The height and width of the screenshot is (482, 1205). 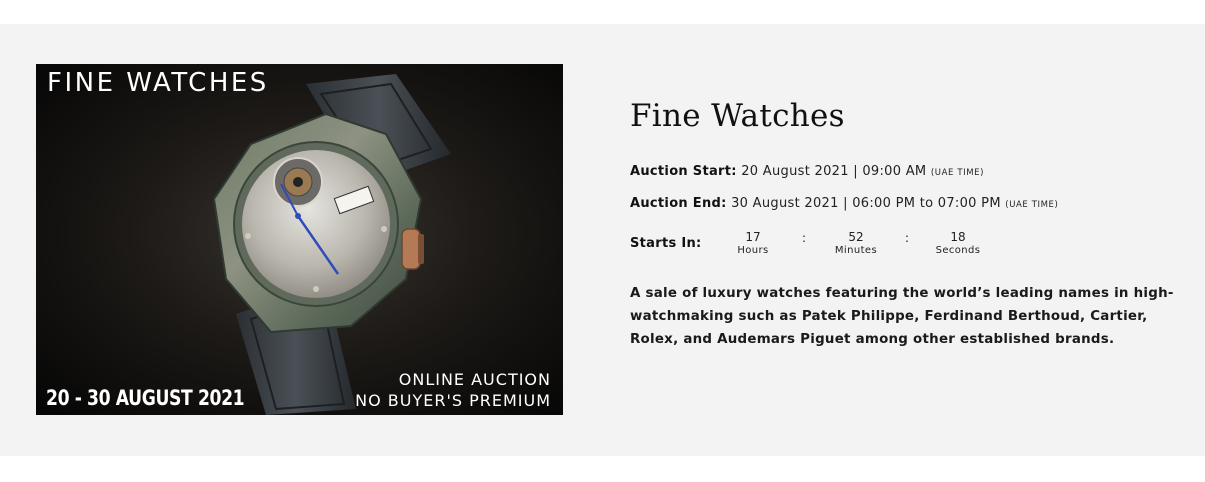 I want to click on countdown-minutes: 52 Minutes, so click(x=856, y=244).